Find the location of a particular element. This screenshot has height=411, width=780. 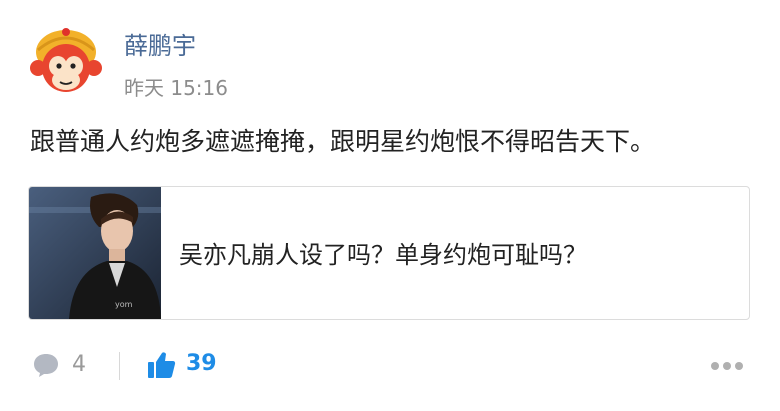

action-divider is located at coordinates (119, 366).